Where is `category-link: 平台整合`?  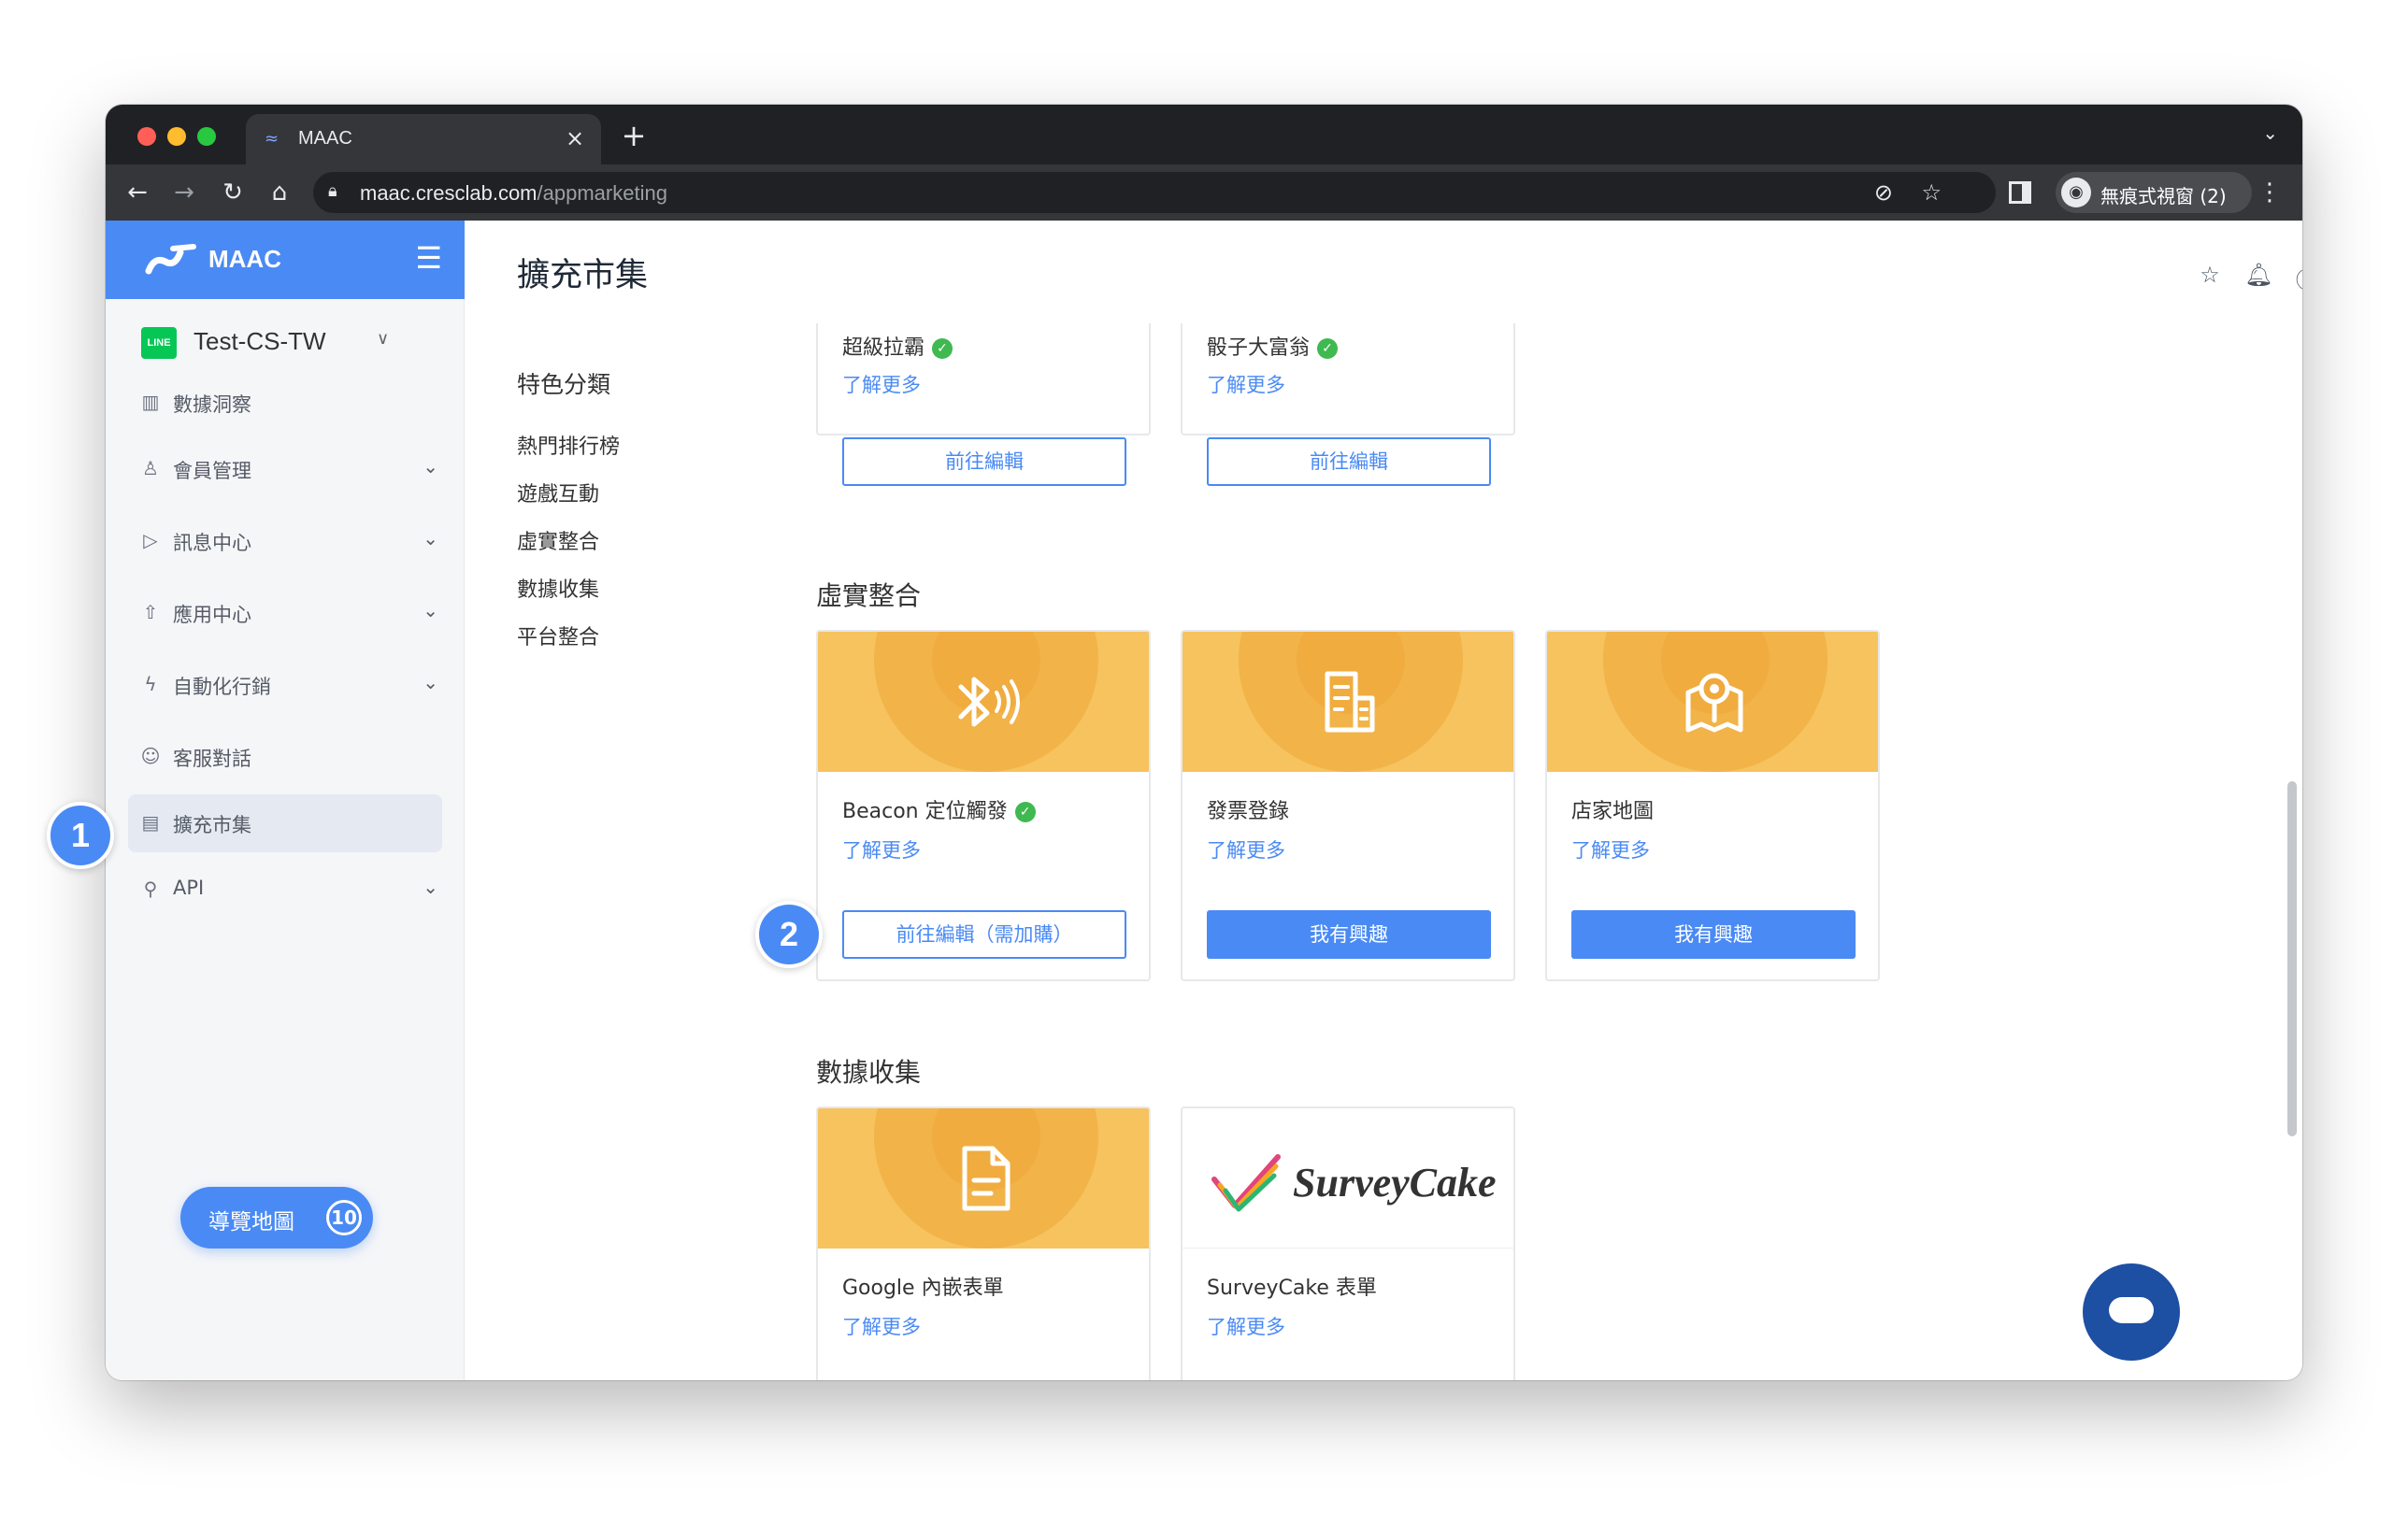 category-link: 平台整合 is located at coordinates (558, 635).